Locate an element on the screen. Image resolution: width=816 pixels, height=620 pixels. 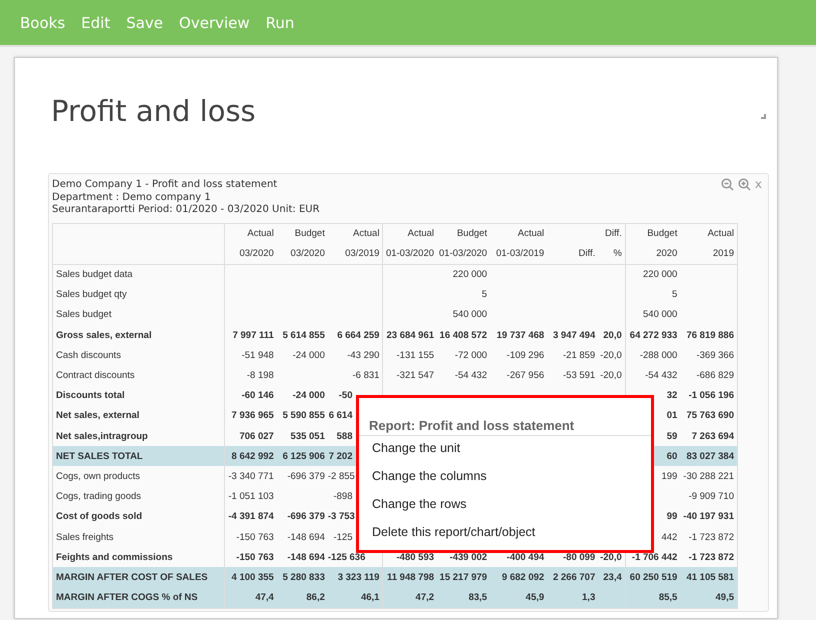
menu-item: Books is located at coordinates (43, 23).